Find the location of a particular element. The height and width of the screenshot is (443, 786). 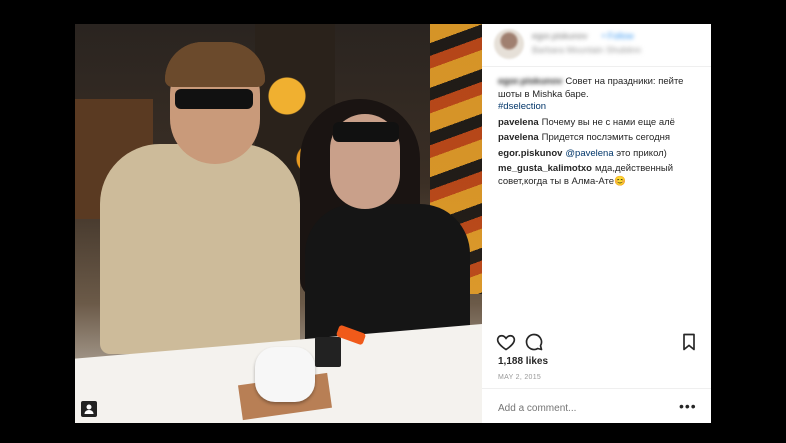

post-actions is located at coordinates (596, 342).